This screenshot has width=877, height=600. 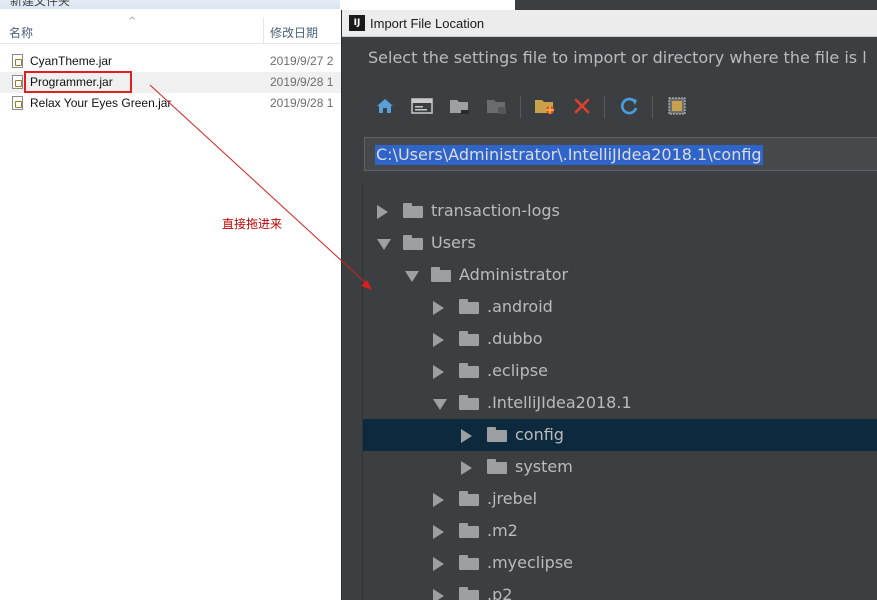 I want to click on module-folder-button, so click(x=497, y=106).